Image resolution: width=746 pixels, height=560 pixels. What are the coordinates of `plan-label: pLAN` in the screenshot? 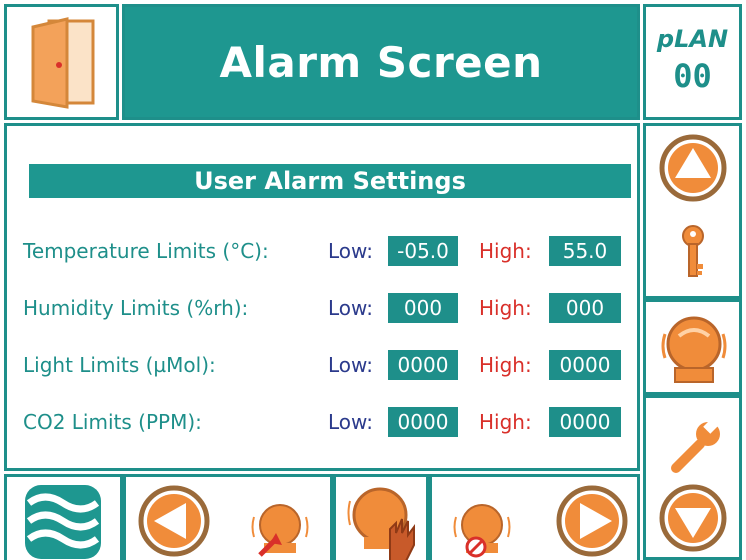 It's located at (692, 39).